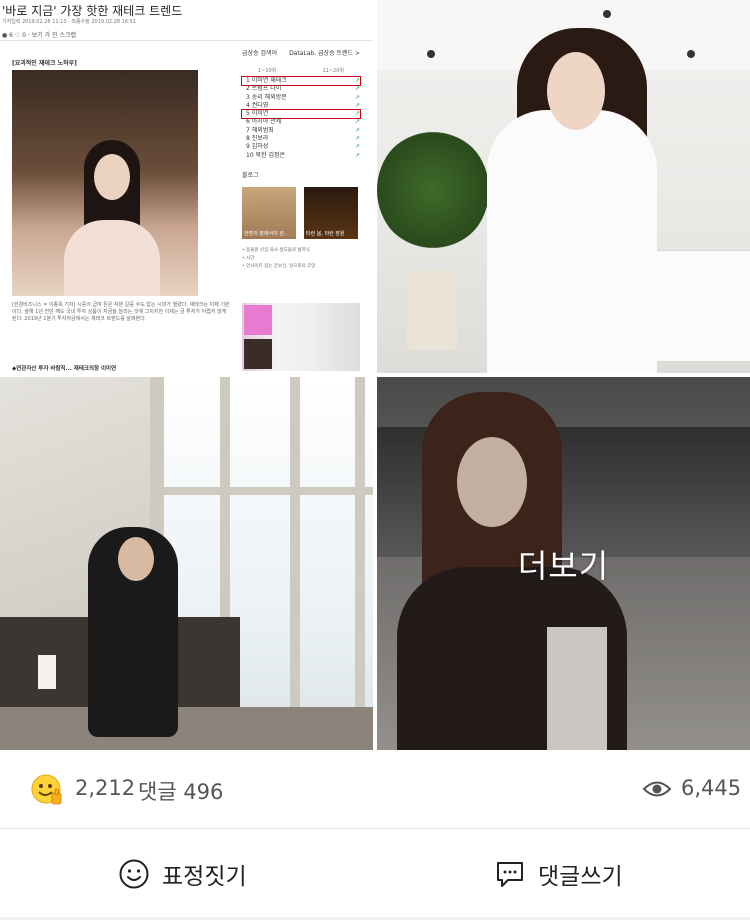  Describe the element at coordinates (303, 97) in the screenshot. I see `rank-item: 3 승리 해외방문 ↗` at that location.